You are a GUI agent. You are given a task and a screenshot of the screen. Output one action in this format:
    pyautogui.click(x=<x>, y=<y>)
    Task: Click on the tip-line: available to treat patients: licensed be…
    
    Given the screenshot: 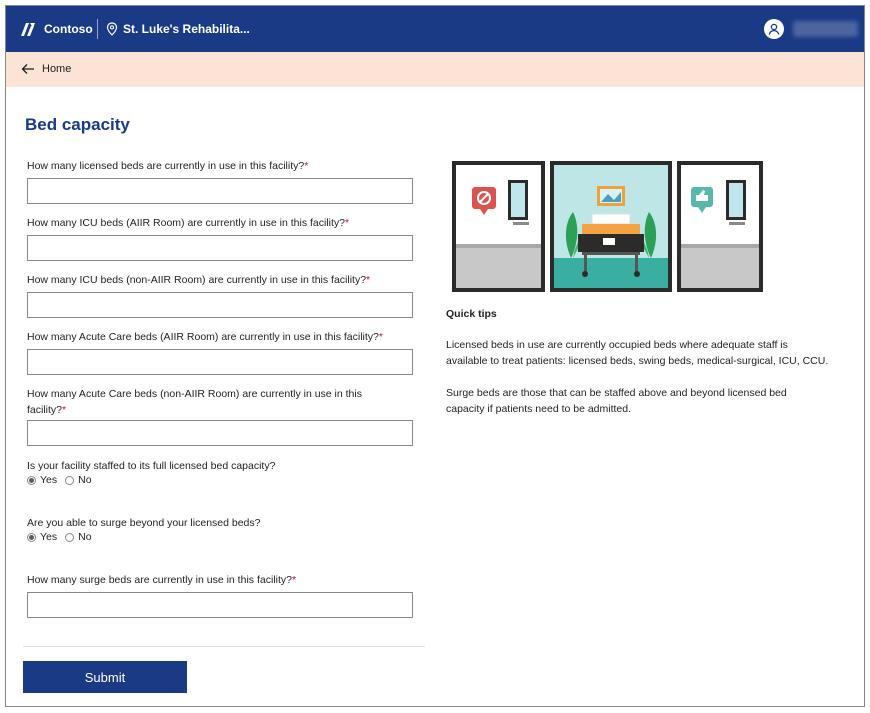 What is the action you would take?
    pyautogui.click(x=637, y=361)
    